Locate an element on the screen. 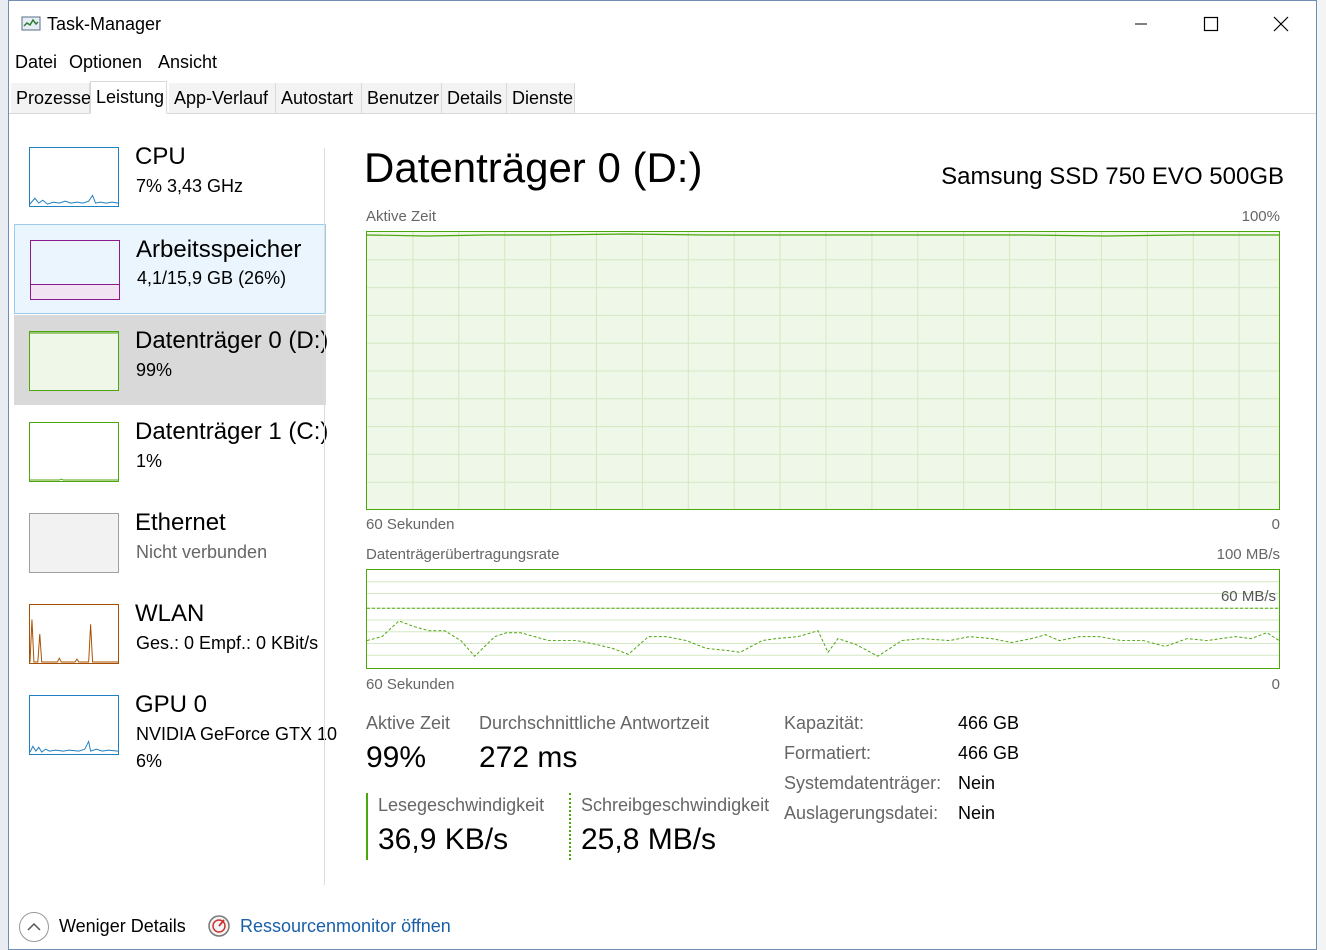 The height and width of the screenshot is (950, 1326). sidebar-item-cpu: CPU 7% 3,43 GHz is located at coordinates (170, 176).